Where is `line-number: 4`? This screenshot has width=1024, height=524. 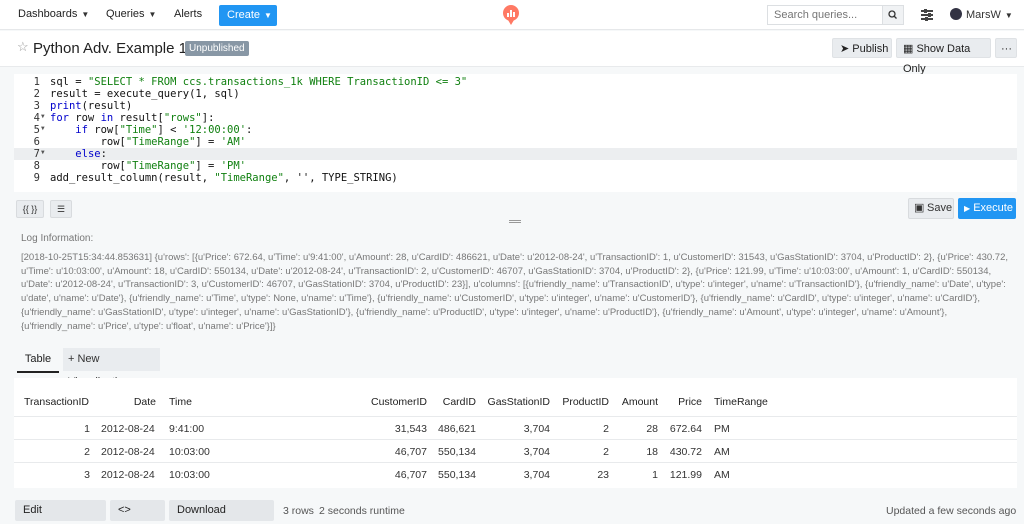
line-number: 4 is located at coordinates (36, 118).